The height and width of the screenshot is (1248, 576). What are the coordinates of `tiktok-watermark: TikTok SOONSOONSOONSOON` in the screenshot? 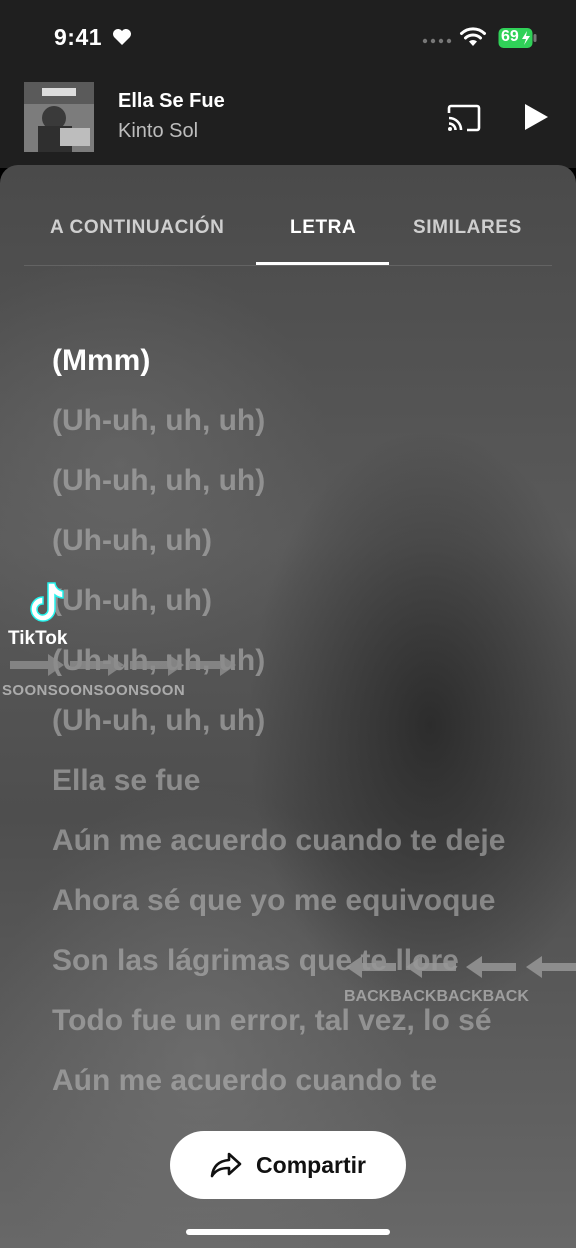 It's located at (125, 640).